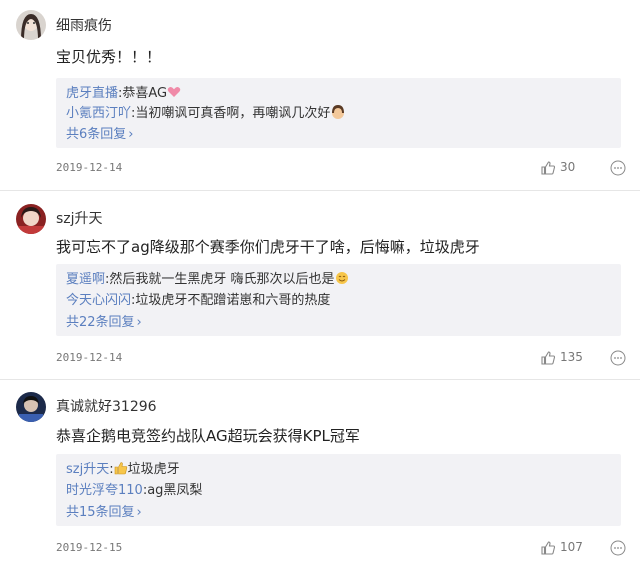  Describe the element at coordinates (79, 218) in the screenshot. I see `username: szj升天` at that location.